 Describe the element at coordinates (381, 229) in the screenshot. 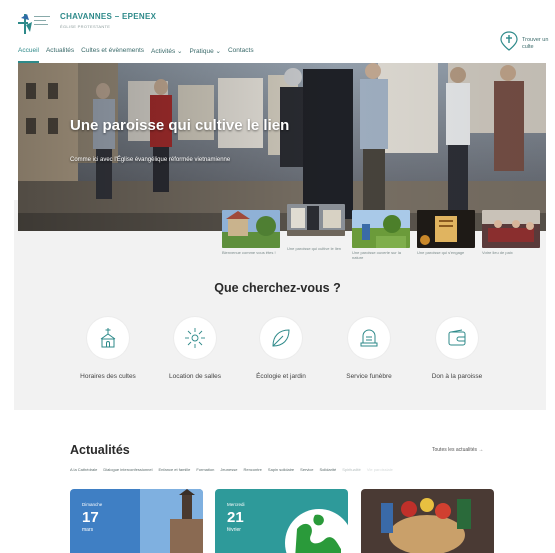

I see `thumbnail-nature` at that location.